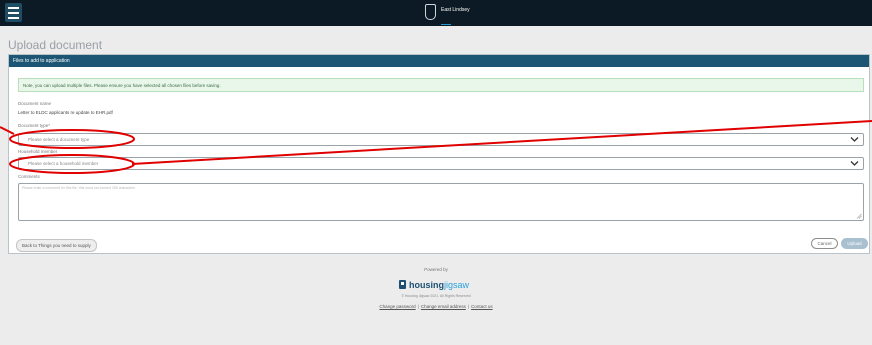  Describe the element at coordinates (854, 243) in the screenshot. I see `upload-button: Upload` at that location.